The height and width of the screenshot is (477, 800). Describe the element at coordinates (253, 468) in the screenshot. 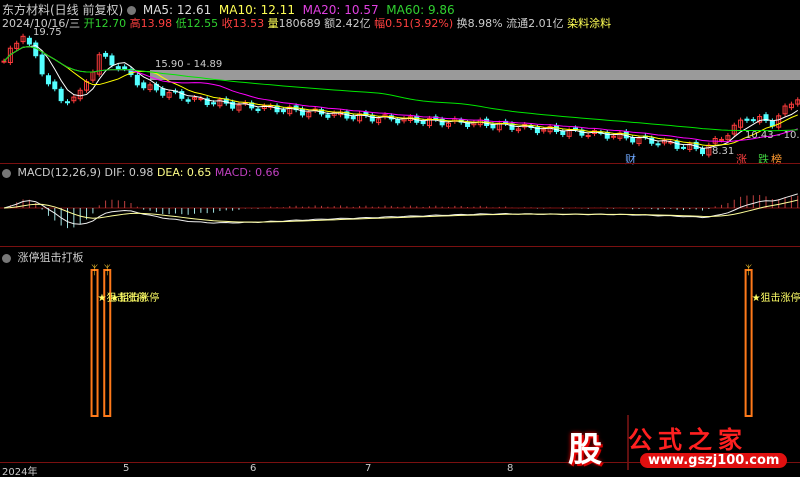

I see `x-label: 6` at that location.